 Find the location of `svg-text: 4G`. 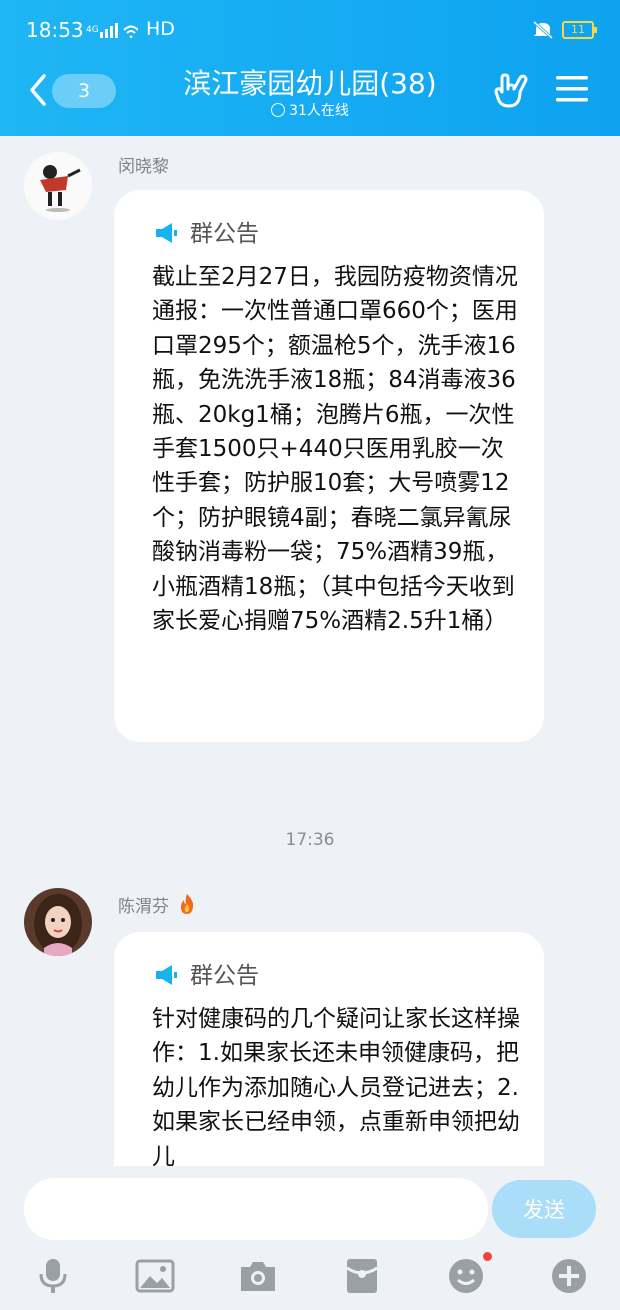

svg-text: 4G is located at coordinates (92, 30).